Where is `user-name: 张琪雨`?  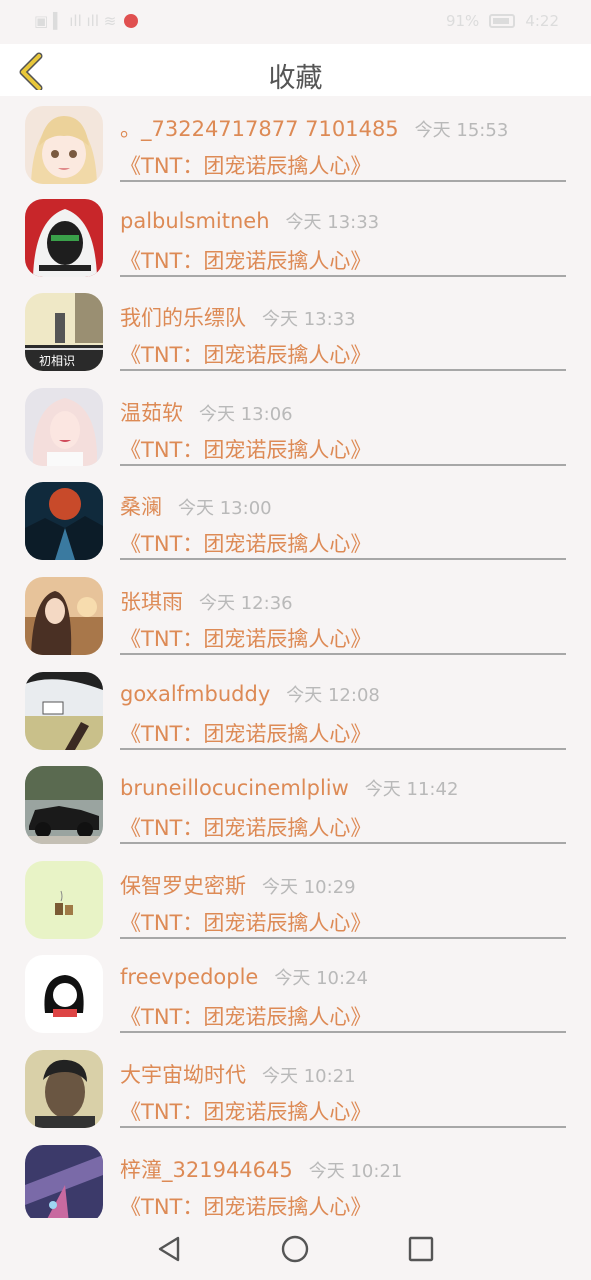 user-name: 张琪雨 is located at coordinates (151, 601).